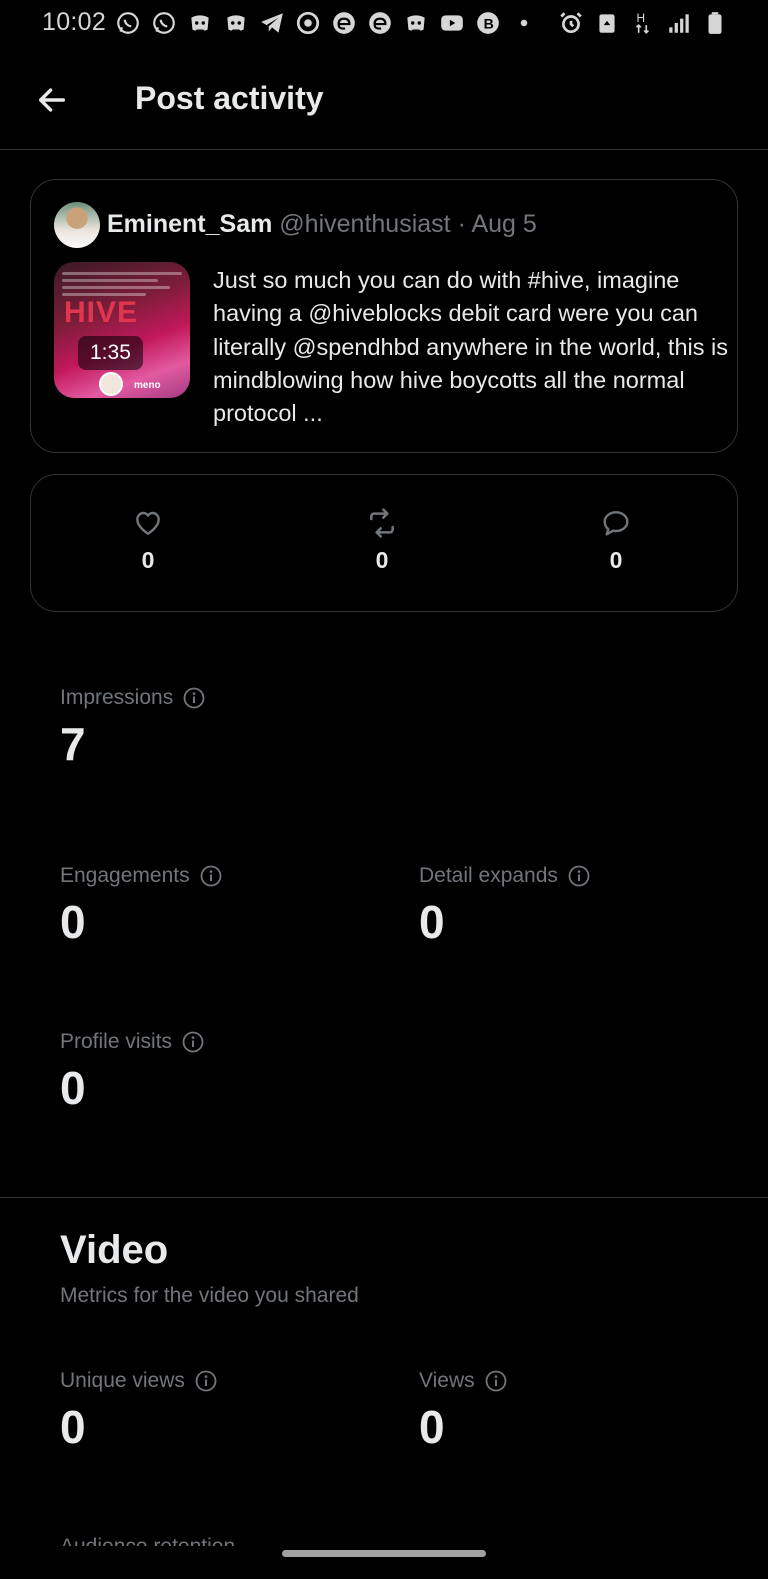 The image size is (768, 1579). What do you see at coordinates (116, 1041) in the screenshot?
I see `metric-label: Profile visits` at bounding box center [116, 1041].